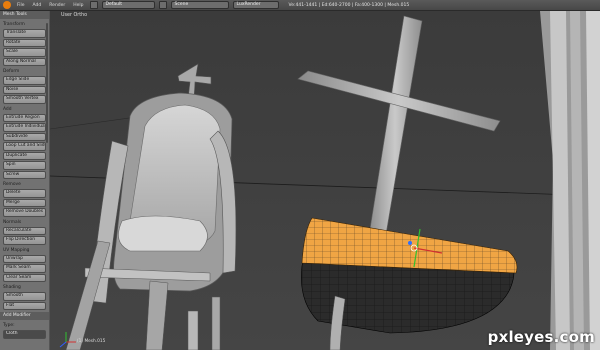 The height and width of the screenshot is (350, 600). Describe the element at coordinates (24, 155) in the screenshot. I see `tool-button: Duplicate` at that location.